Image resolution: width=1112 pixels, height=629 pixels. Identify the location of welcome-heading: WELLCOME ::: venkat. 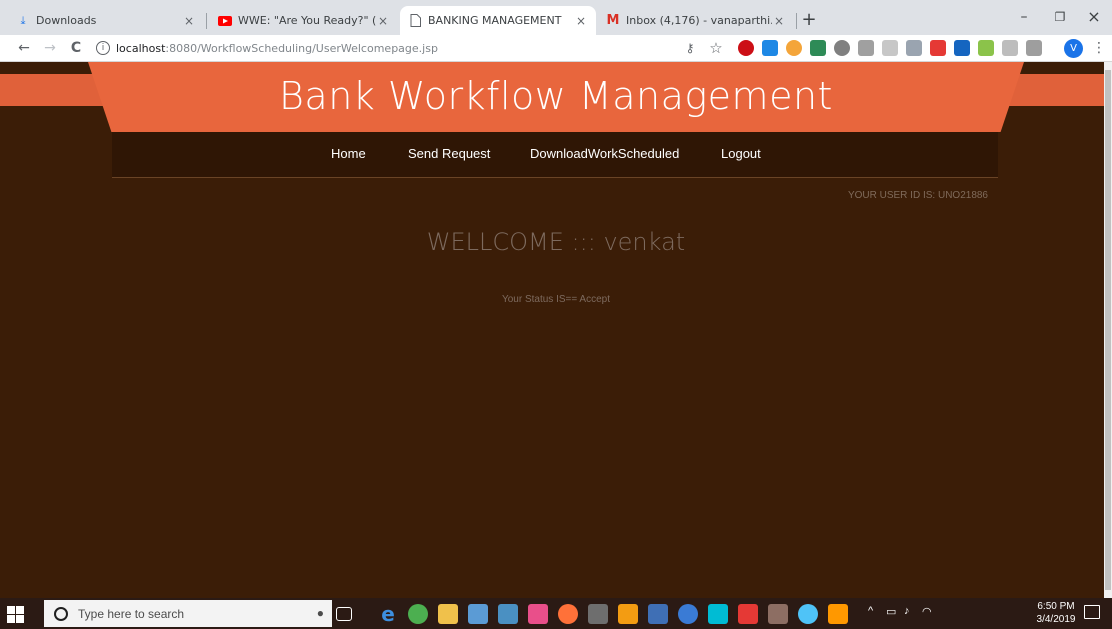
(556, 242).